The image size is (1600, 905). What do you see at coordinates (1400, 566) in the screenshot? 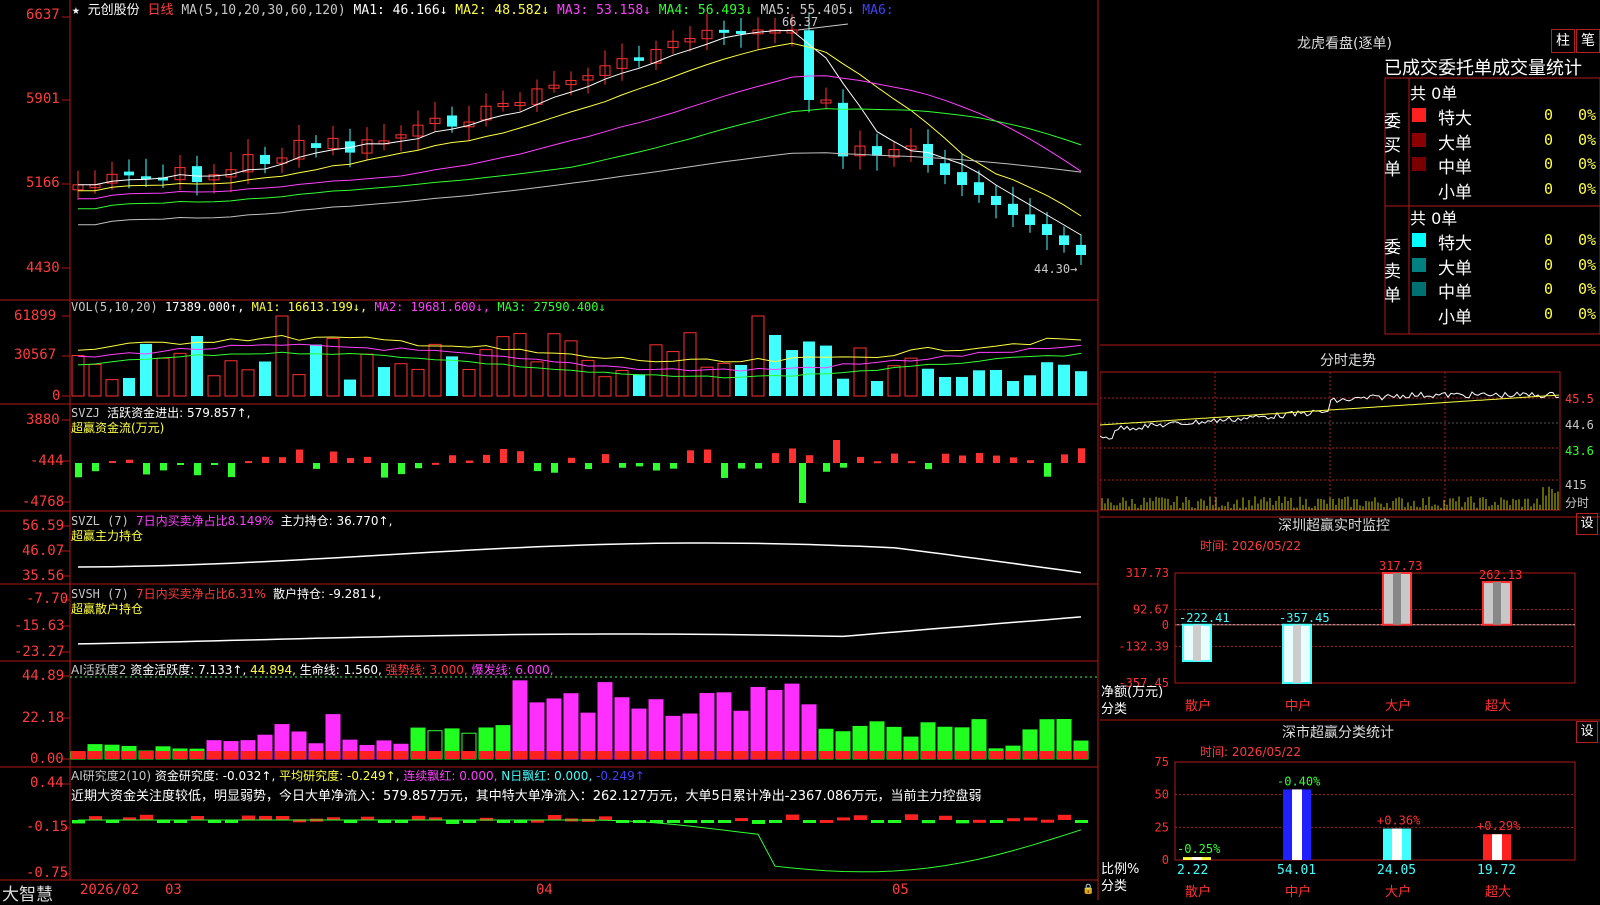
I see `monitor-bar-label: 317.73` at bounding box center [1400, 566].